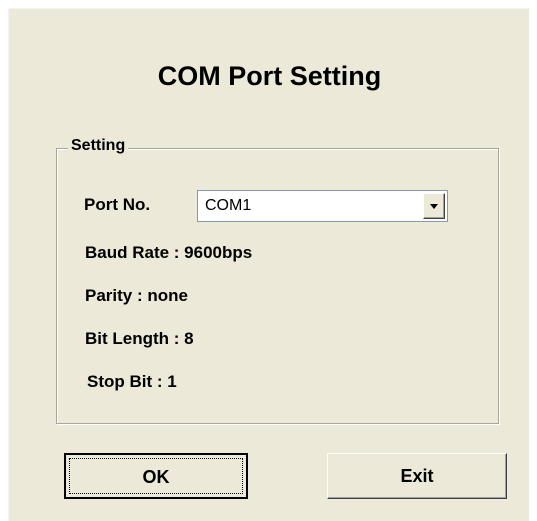 The width and height of the screenshot is (537, 521). What do you see at coordinates (169, 252) in the screenshot?
I see `baud-rate-text: Baud Rate : 9600bps` at bounding box center [169, 252].